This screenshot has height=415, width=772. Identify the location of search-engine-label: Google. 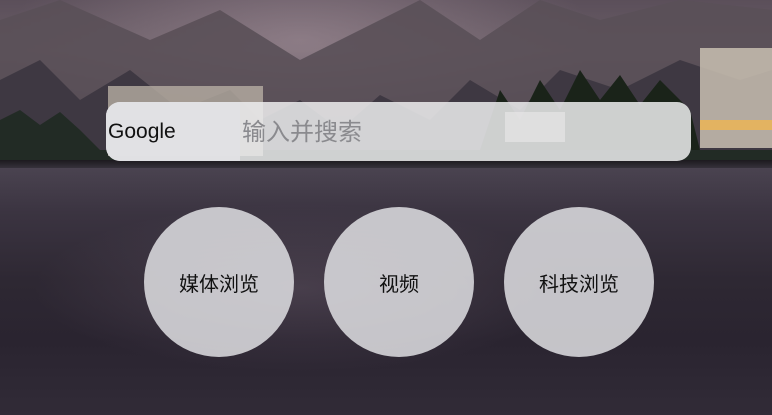
(173, 131).